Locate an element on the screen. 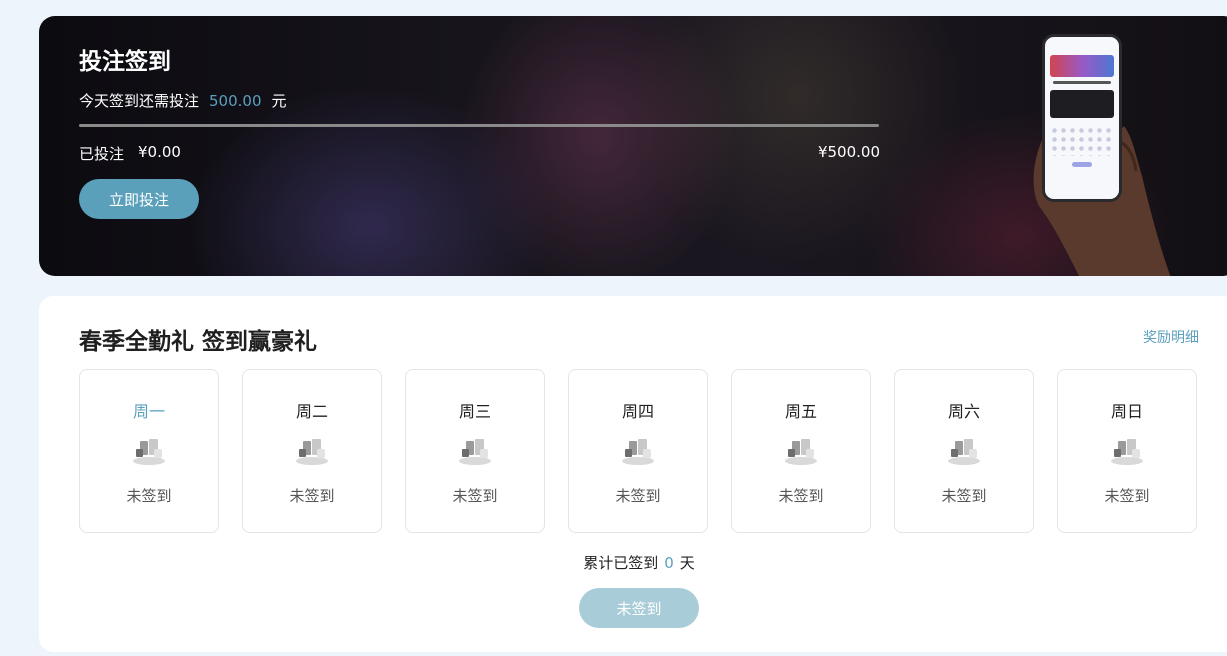 This screenshot has height=656, width=1227. total-signin-days: 累计已签到 0 天 is located at coordinates (633, 562).